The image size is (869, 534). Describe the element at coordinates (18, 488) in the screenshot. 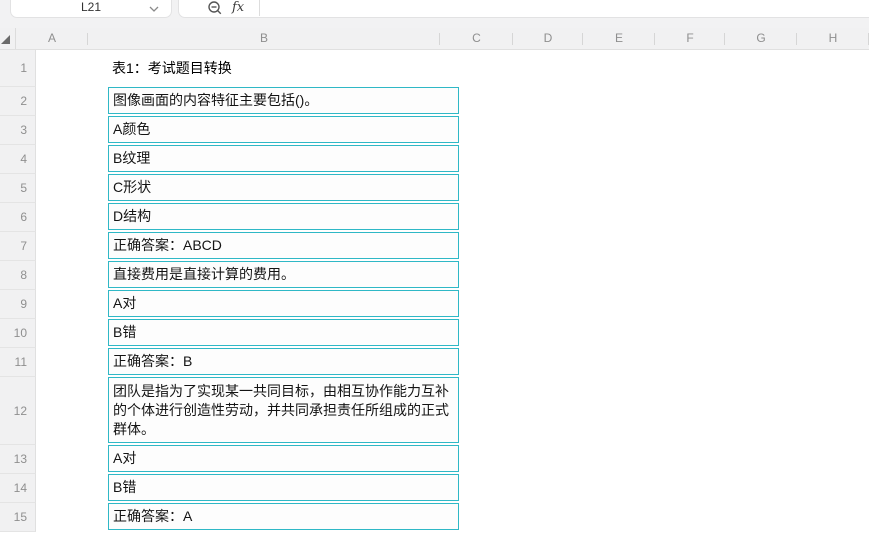

I see `row-header-14: 14` at that location.